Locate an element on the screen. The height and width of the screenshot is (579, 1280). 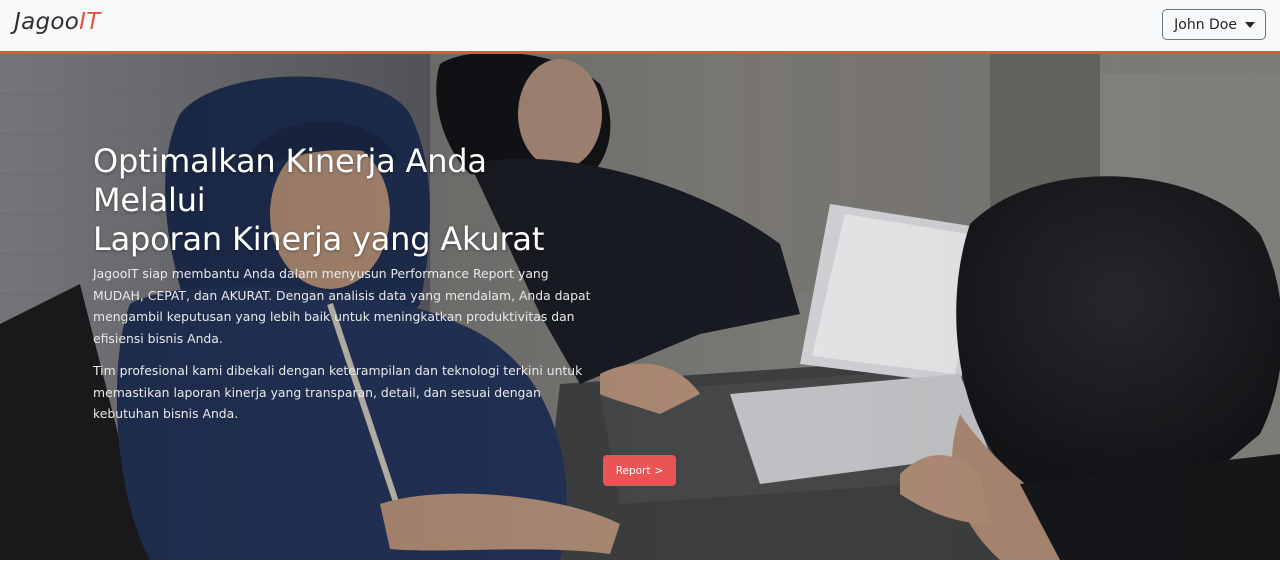
report-button-label: Report is located at coordinates (633, 470).